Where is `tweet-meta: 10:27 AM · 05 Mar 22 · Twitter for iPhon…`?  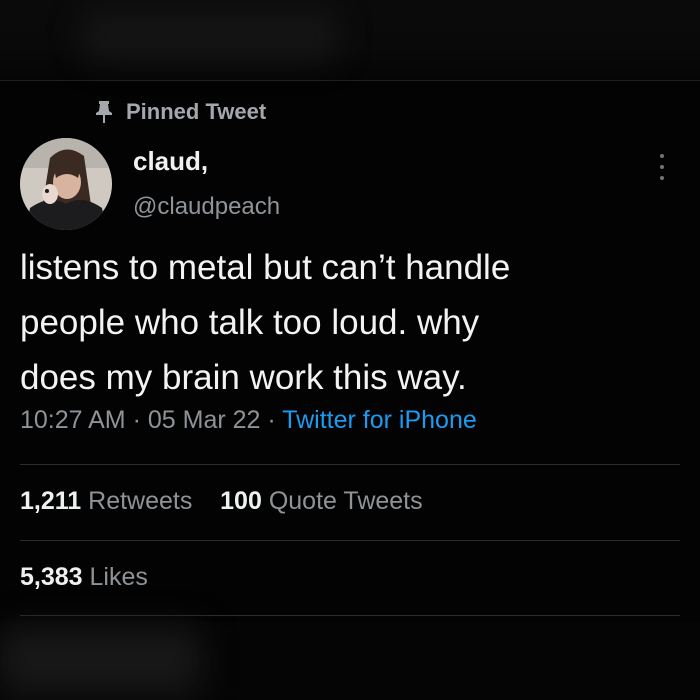
tweet-meta: 10:27 AM · 05 Mar 22 · Twitter for iPhon… is located at coordinates (248, 420).